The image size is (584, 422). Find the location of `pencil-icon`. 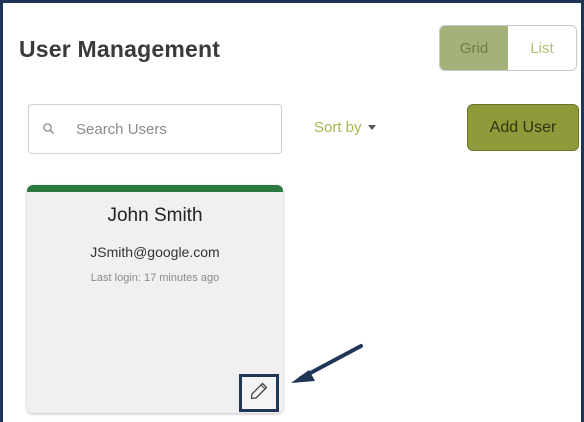

pencil-icon is located at coordinates (259, 393).